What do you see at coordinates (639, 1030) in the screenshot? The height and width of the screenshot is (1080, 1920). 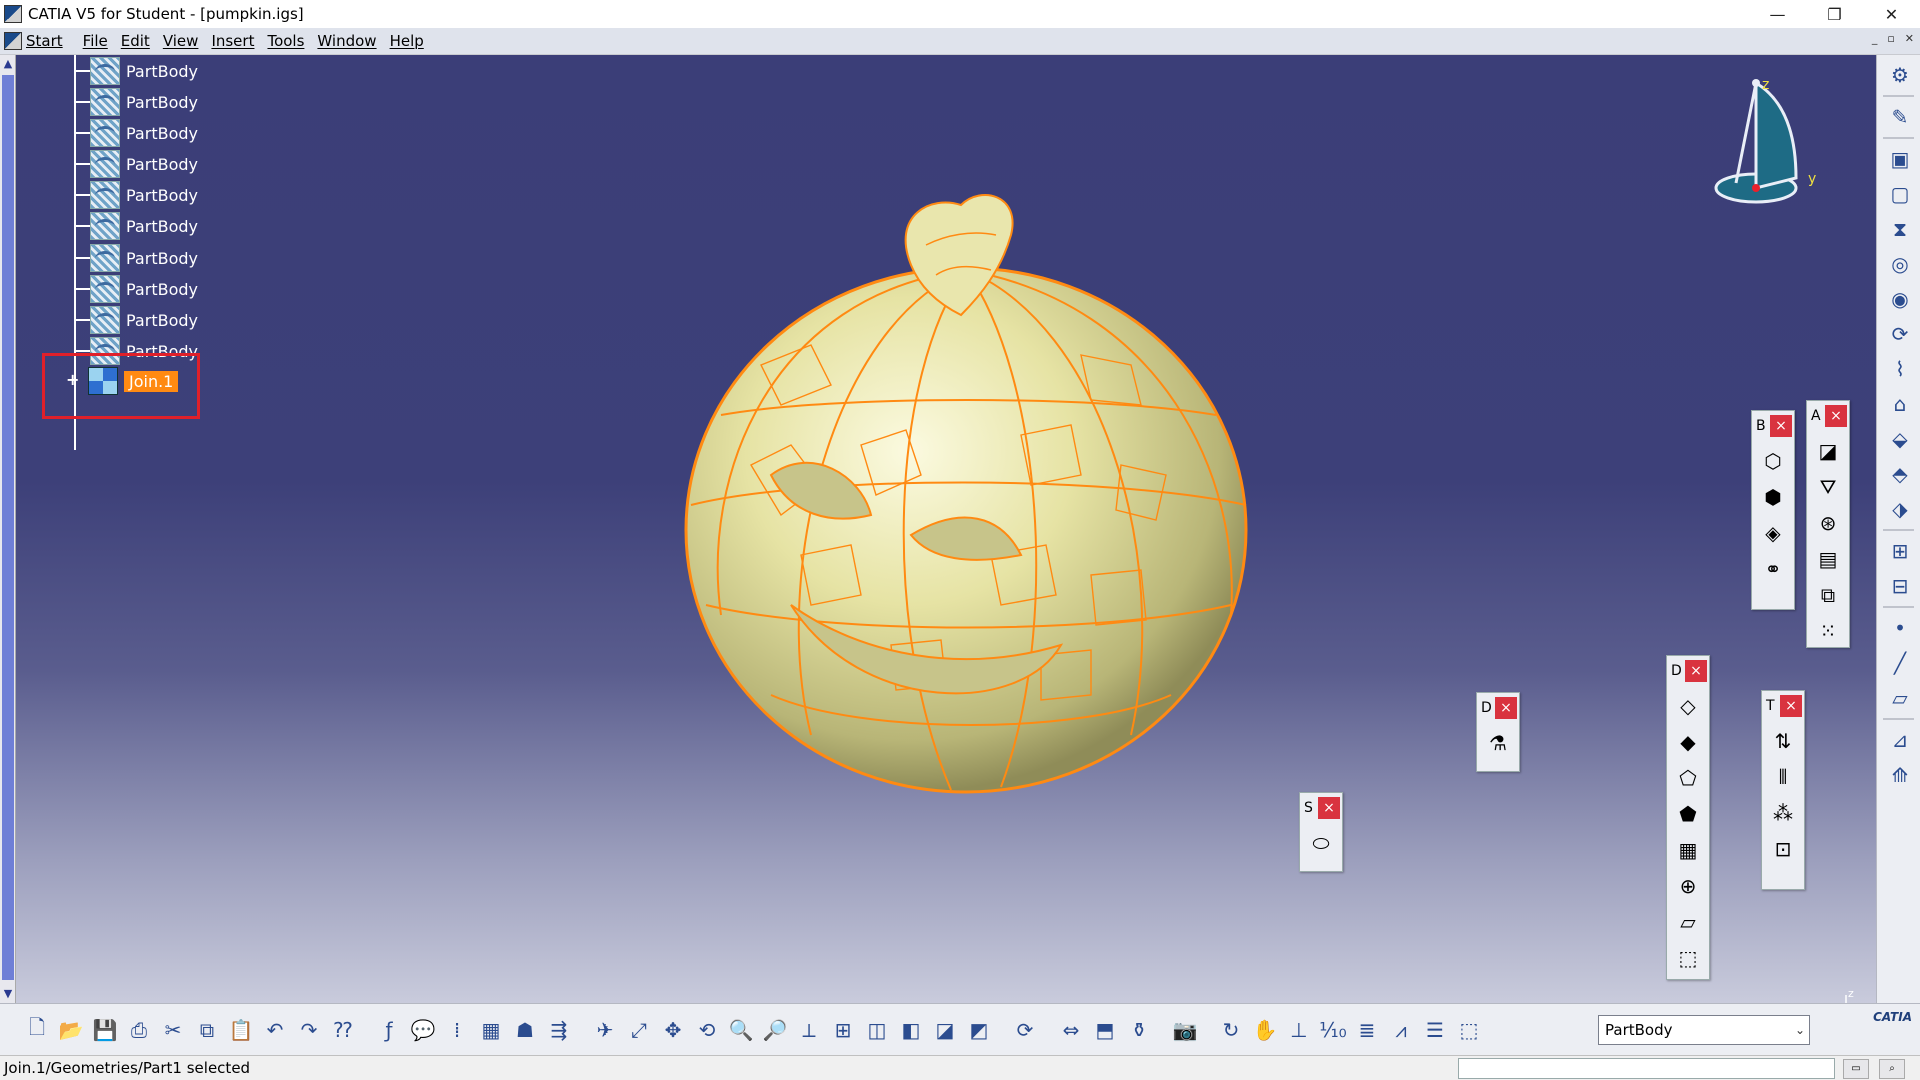 I see `fit-all-icon: ⤢` at bounding box center [639, 1030].